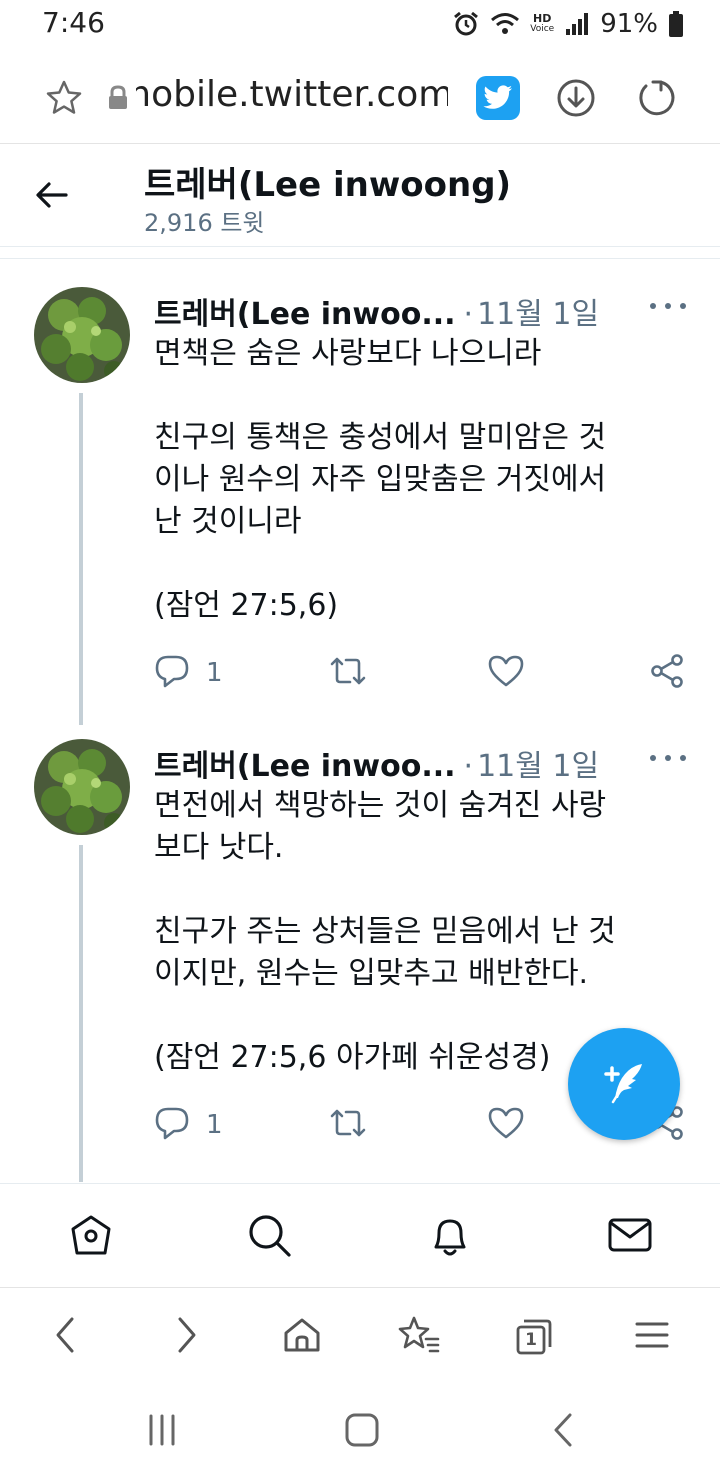 The width and height of the screenshot is (720, 1480). What do you see at coordinates (380, 479) in the screenshot?
I see `tweet-line: 이나 원수의 자주 입맞춤은 거짓에서` at bounding box center [380, 479].